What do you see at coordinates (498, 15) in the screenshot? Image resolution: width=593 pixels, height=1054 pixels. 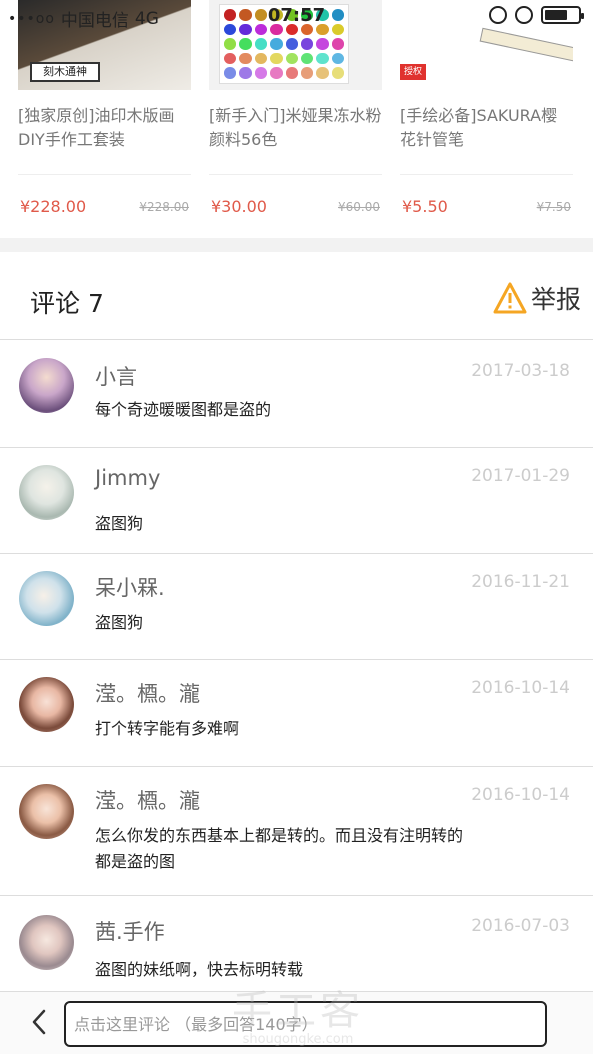 I see `rotation-lock-icon` at bounding box center [498, 15].